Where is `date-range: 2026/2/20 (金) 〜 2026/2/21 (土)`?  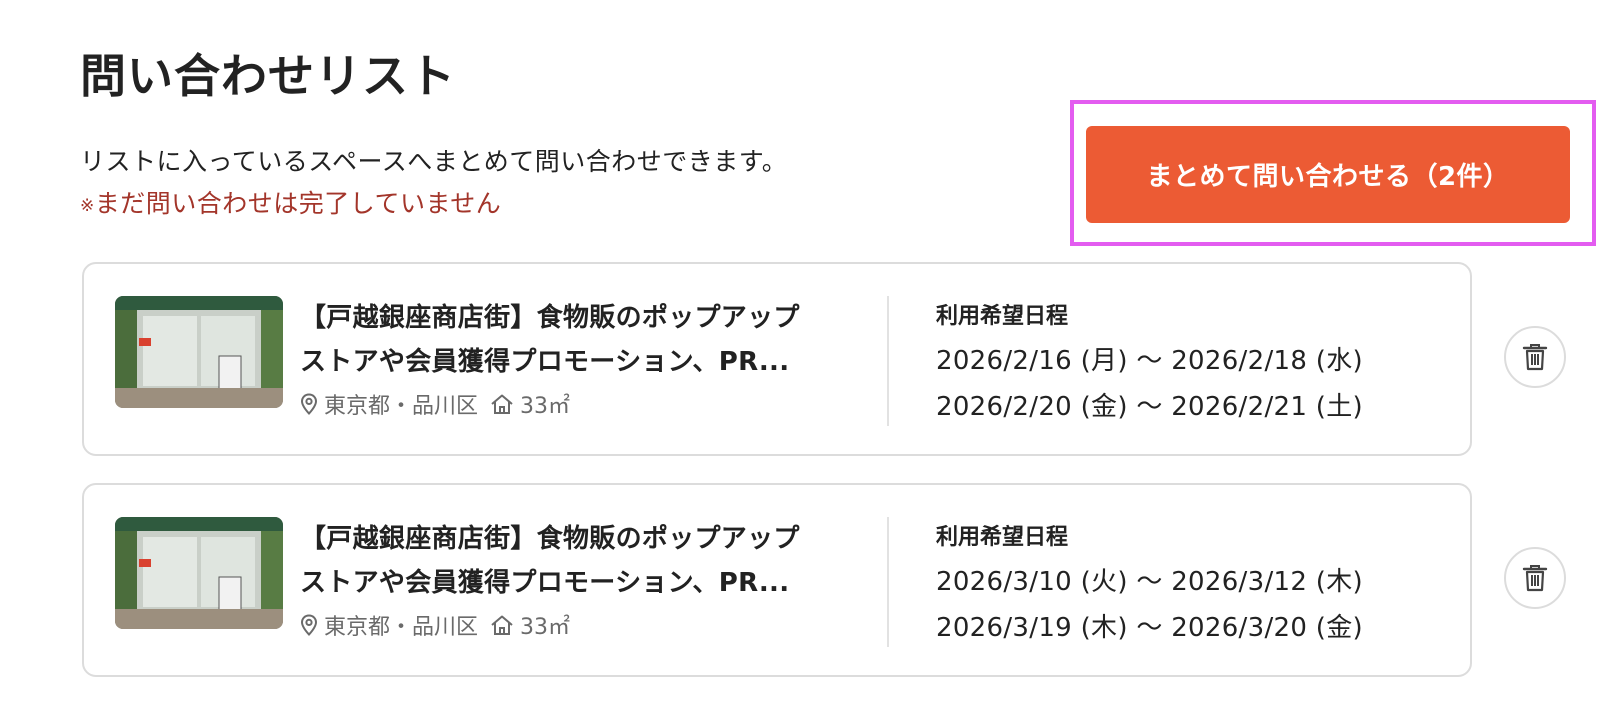 date-range: 2026/2/20 (金) 〜 2026/2/21 (土) is located at coordinates (1149, 407).